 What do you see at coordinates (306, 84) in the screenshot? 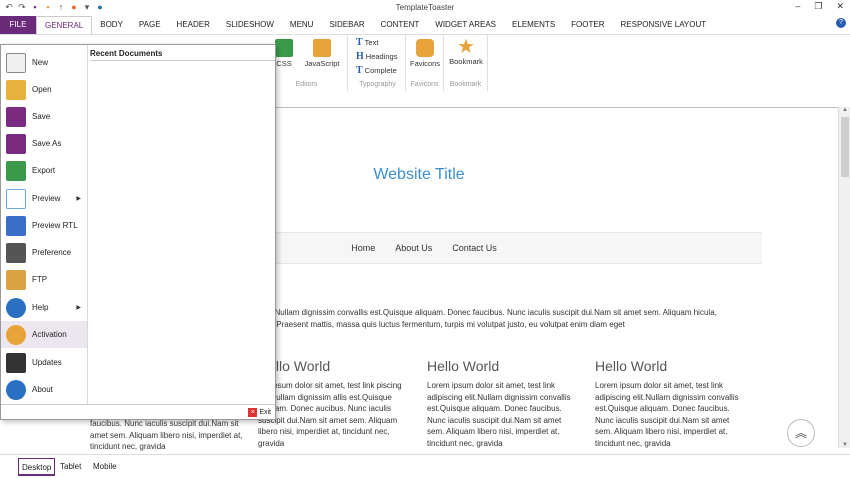
I see `editors-caption: Editors` at bounding box center [306, 84].